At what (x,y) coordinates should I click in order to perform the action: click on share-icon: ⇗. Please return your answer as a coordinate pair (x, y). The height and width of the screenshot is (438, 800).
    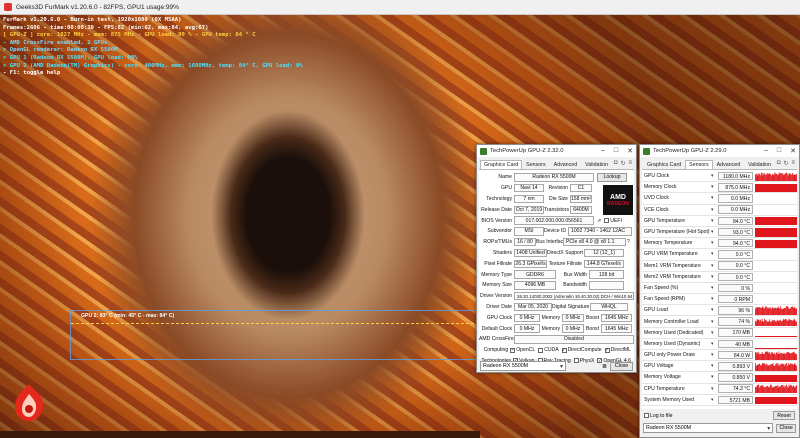
    Looking at the image, I should click on (599, 221).